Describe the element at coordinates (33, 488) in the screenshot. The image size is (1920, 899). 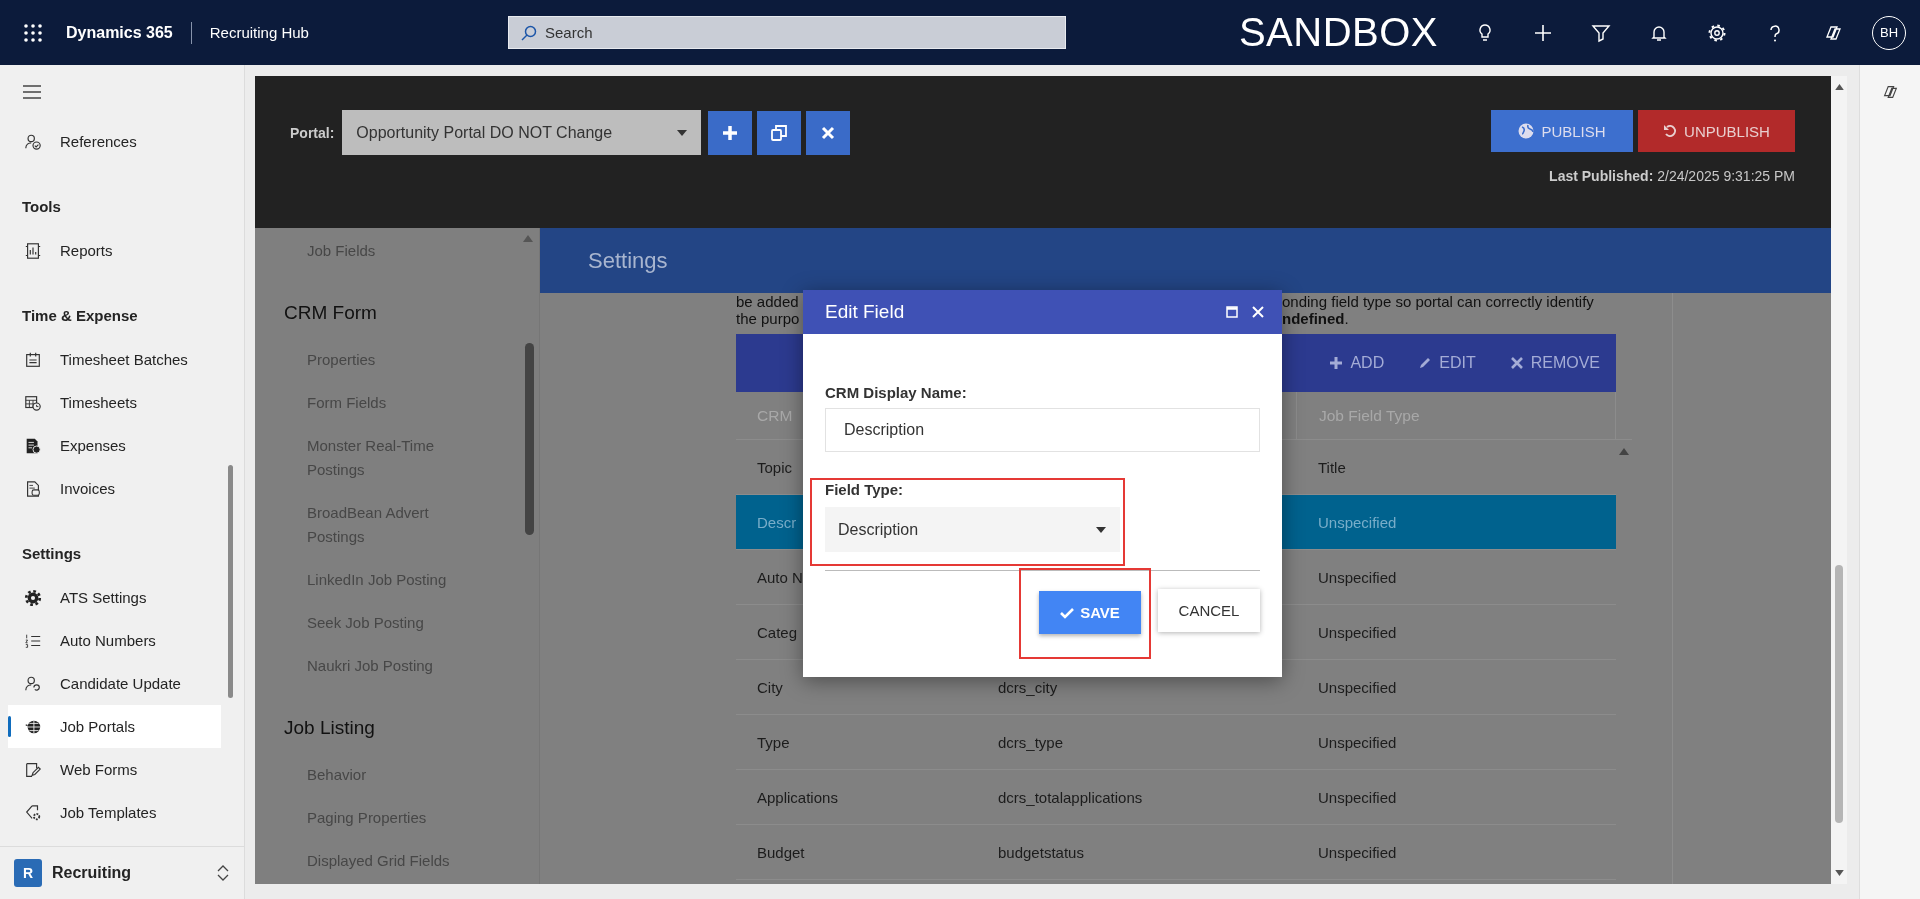
I see `document-icon` at that location.